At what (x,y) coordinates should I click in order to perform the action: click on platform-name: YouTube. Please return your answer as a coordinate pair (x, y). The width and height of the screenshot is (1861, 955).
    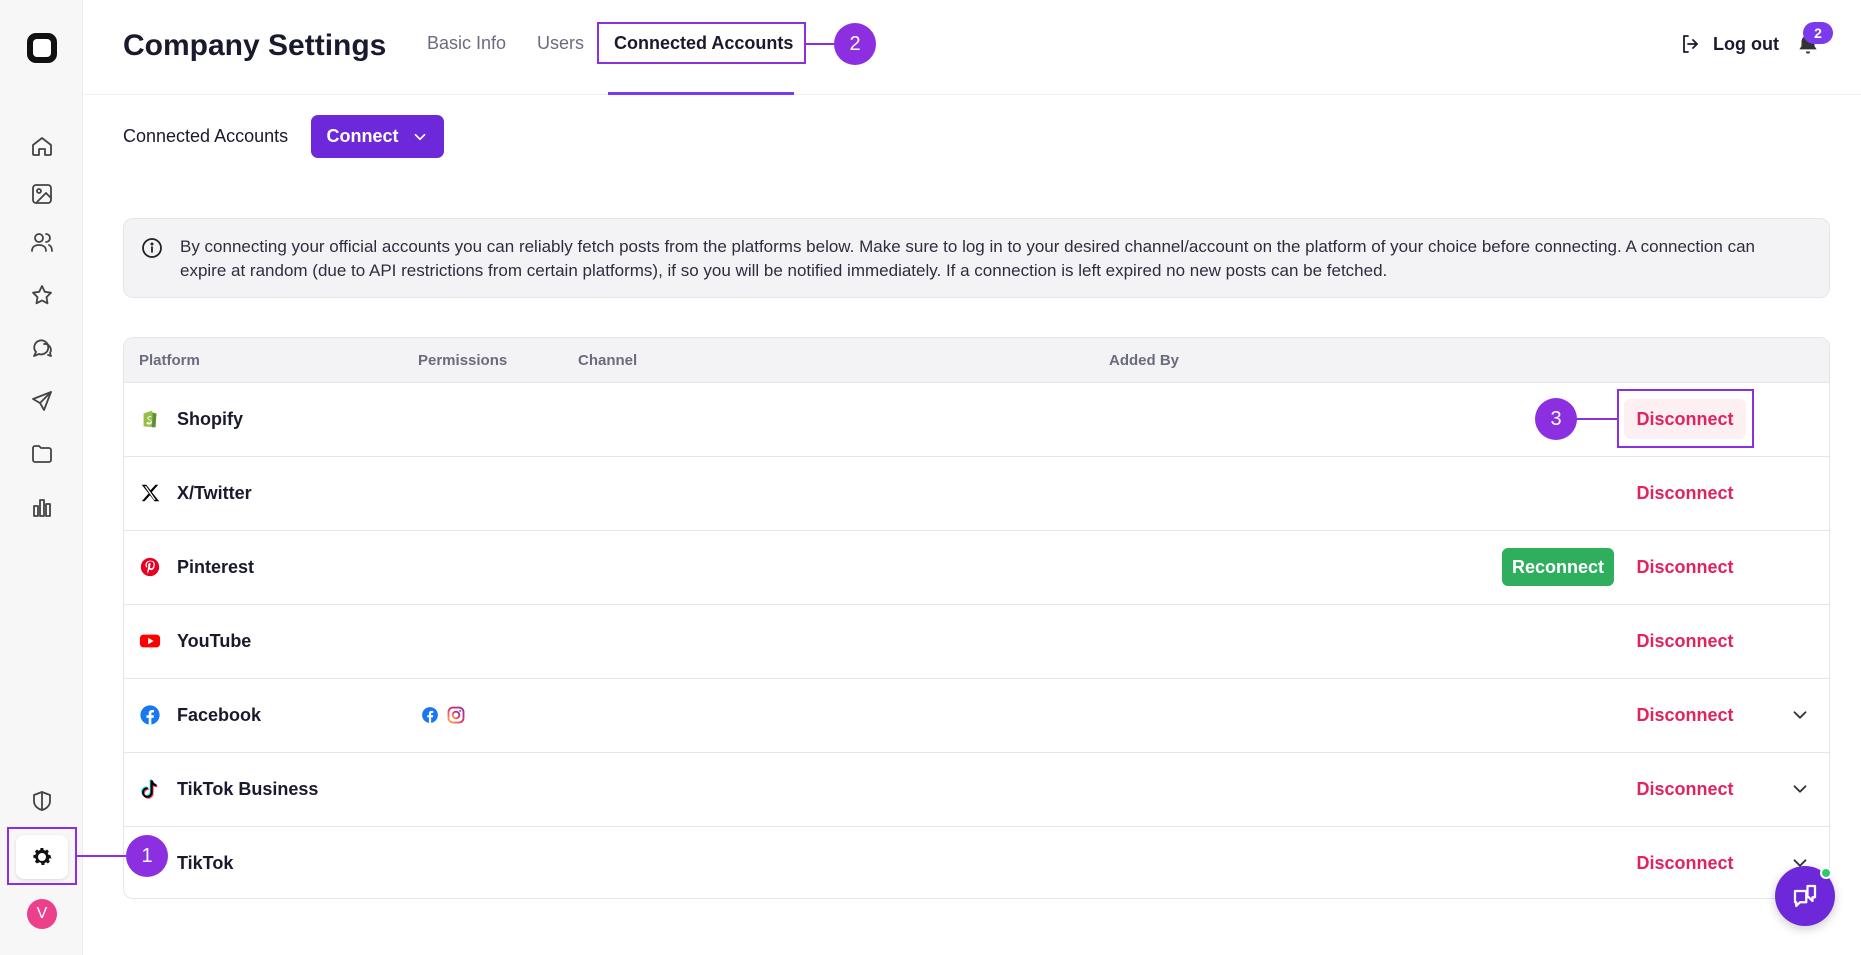
    Looking at the image, I should click on (214, 641).